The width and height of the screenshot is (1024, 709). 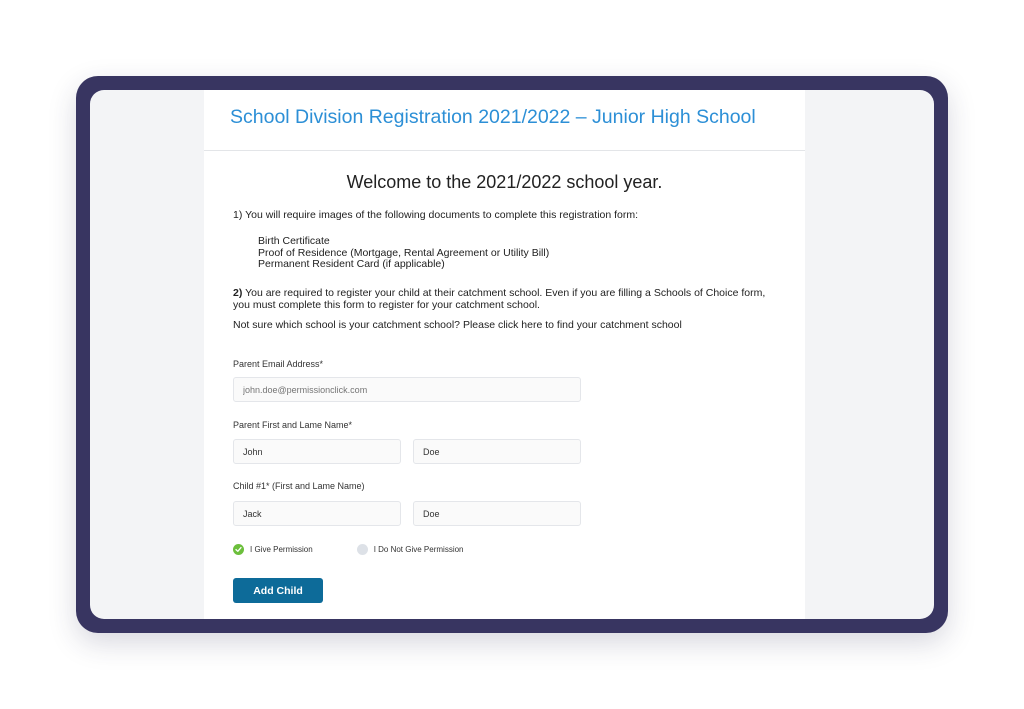 What do you see at coordinates (351, 264) in the screenshot?
I see `document-item: Permanent Resident Card (if applicable)` at bounding box center [351, 264].